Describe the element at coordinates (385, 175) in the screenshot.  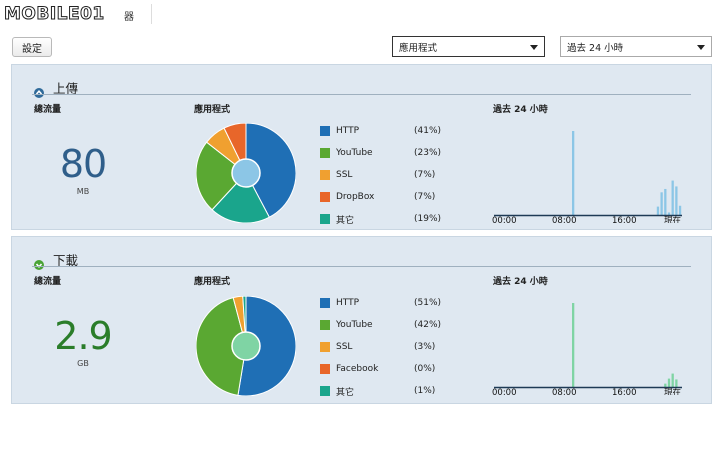
I see `upload-legend-item: SSL (7%)` at that location.